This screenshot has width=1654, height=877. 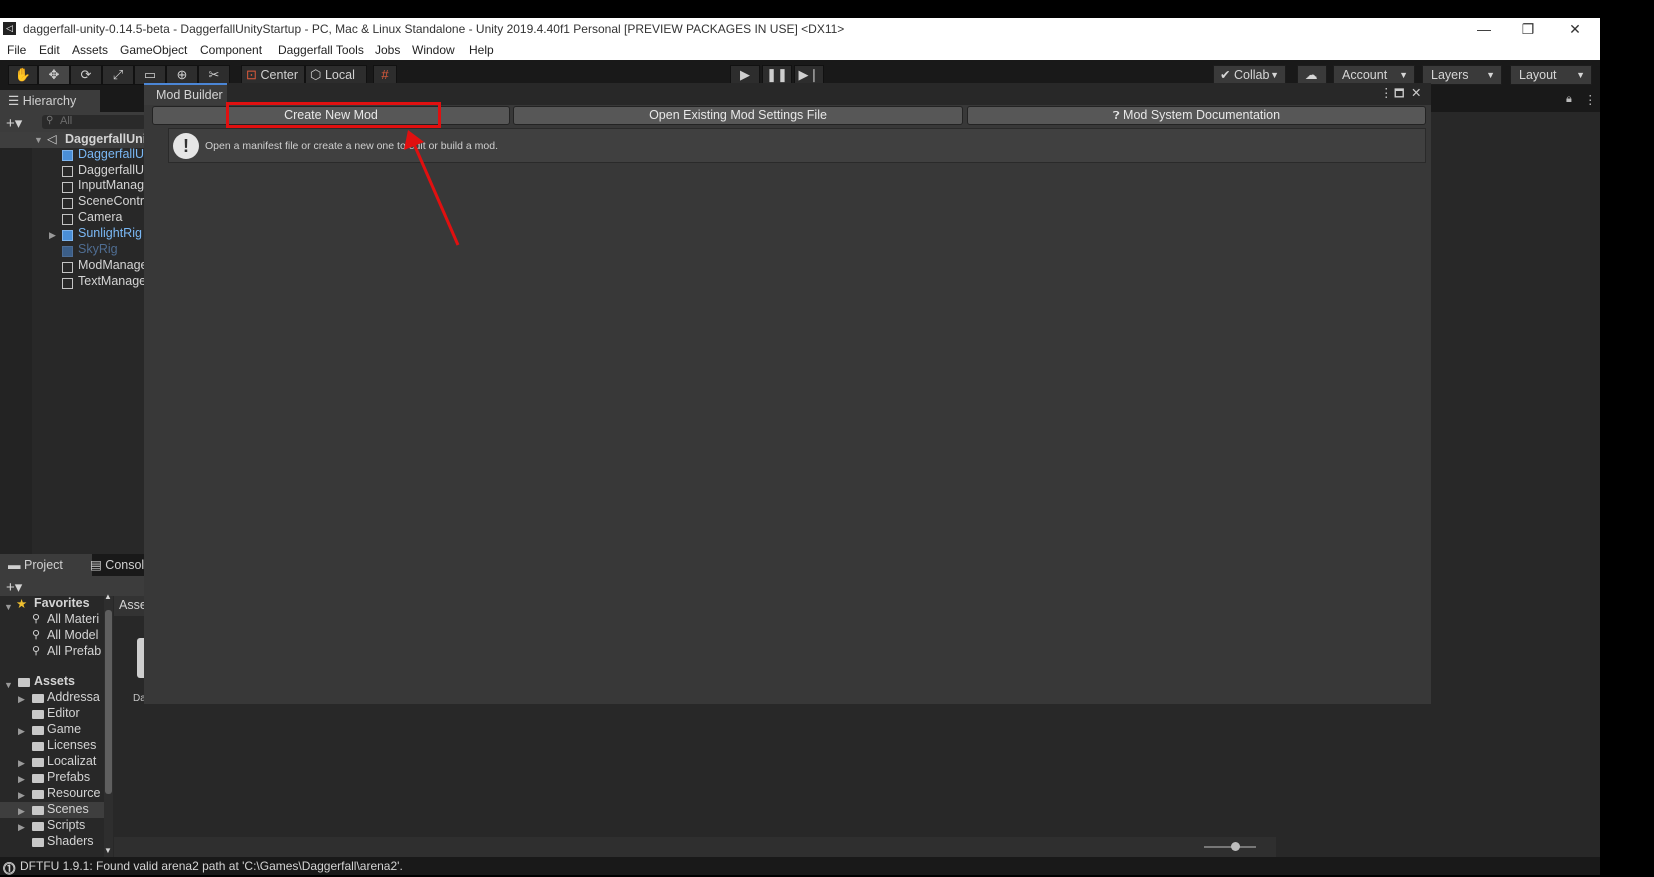 What do you see at coordinates (98, 249) in the screenshot?
I see `hierarchy-item: SkyRig` at bounding box center [98, 249].